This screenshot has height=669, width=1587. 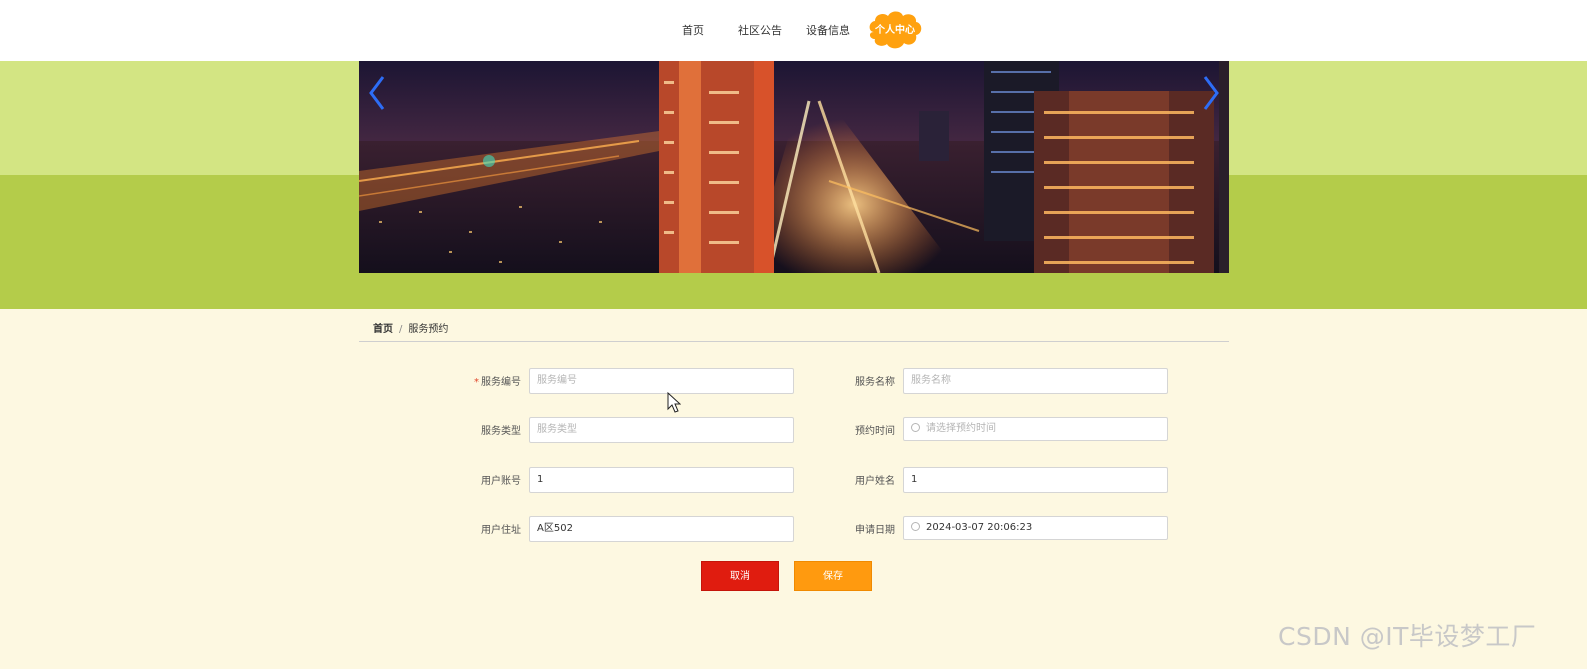 I want to click on nav-home: 首页, so click(x=693, y=31).